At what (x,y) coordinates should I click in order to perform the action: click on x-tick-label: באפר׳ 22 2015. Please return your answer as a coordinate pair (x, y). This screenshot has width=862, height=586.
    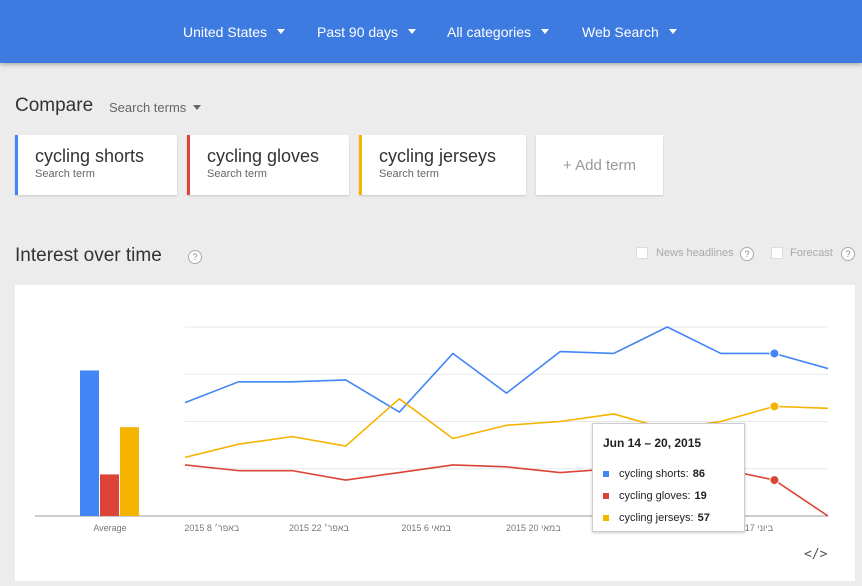
    Looking at the image, I should click on (319, 528).